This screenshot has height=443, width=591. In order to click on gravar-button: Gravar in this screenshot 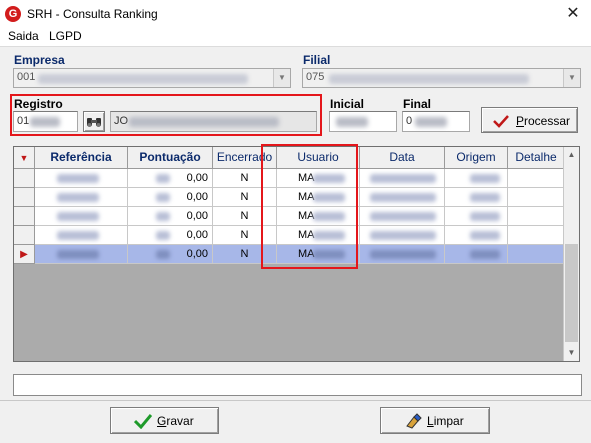, I will do `click(164, 420)`.